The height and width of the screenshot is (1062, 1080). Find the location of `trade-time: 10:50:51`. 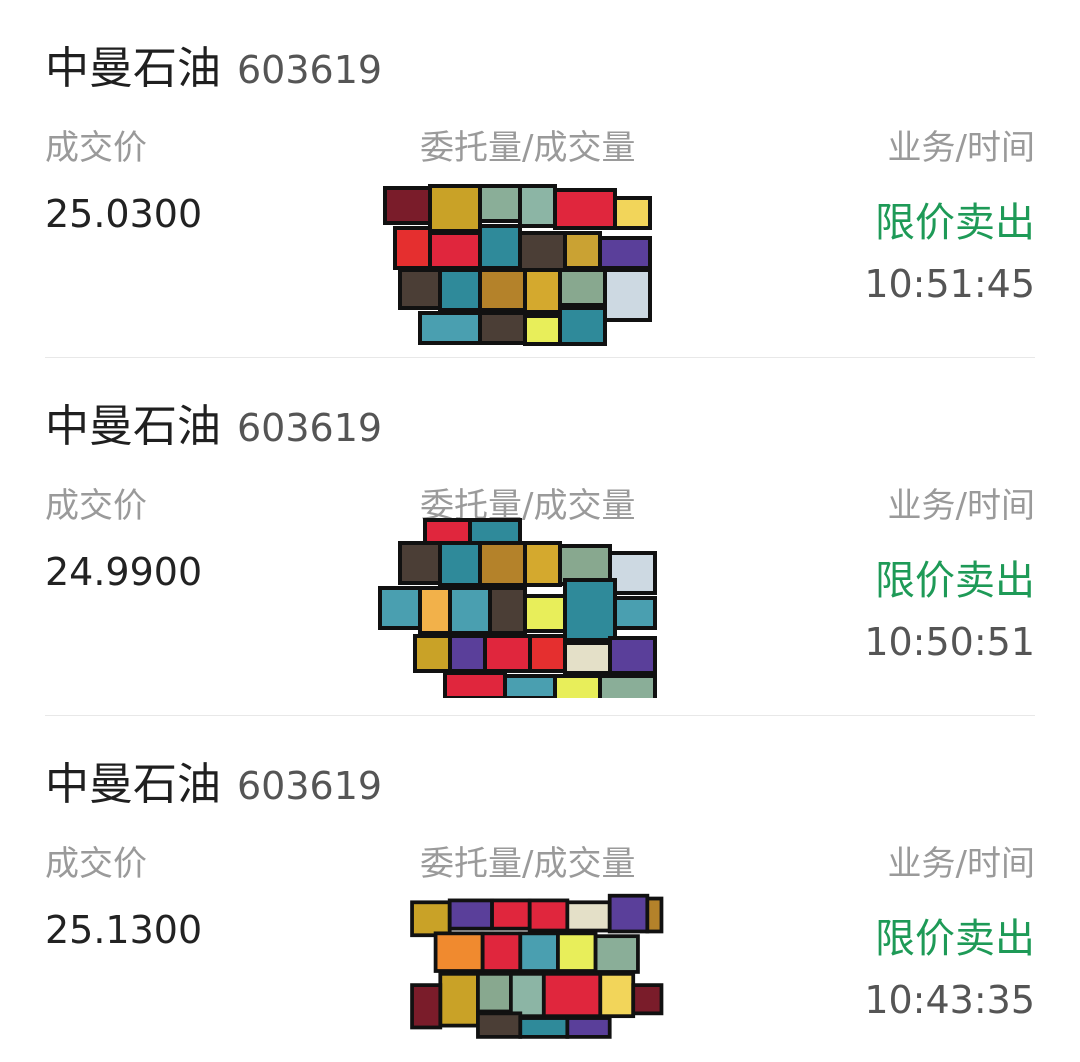

trade-time: 10:50:51 is located at coordinates (949, 642).